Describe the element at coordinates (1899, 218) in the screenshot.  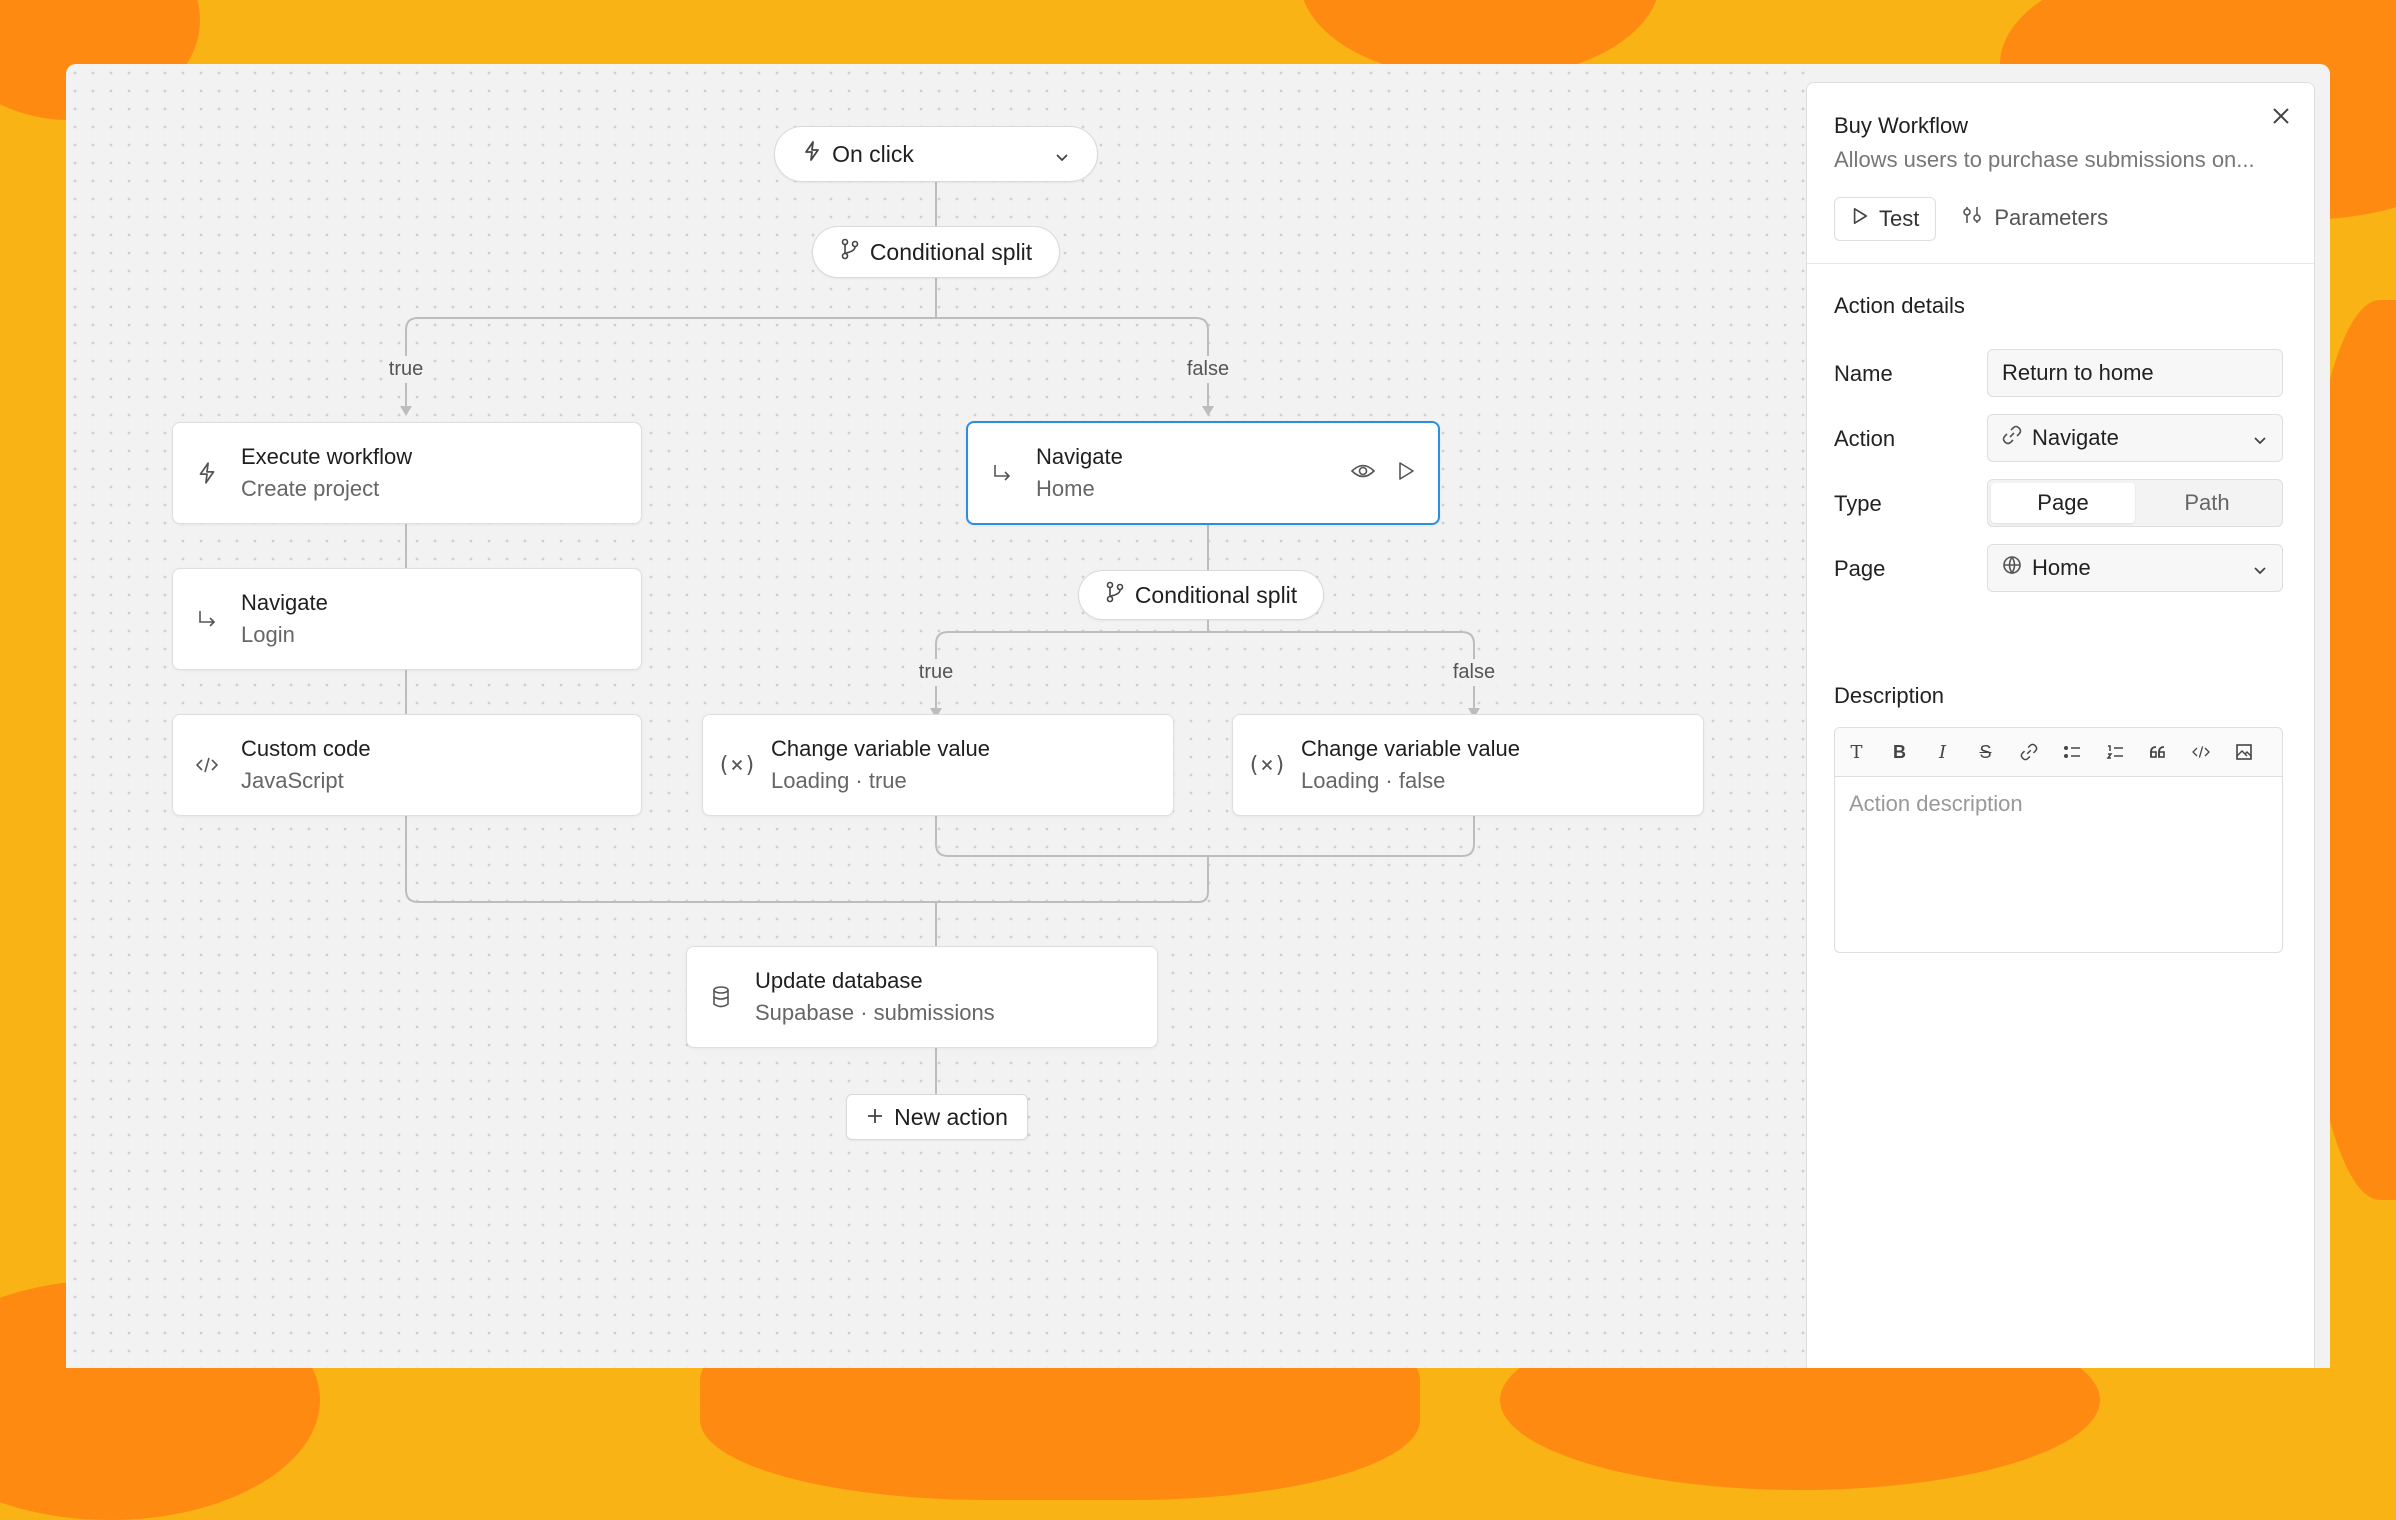
I see `tab-label: Test` at that location.